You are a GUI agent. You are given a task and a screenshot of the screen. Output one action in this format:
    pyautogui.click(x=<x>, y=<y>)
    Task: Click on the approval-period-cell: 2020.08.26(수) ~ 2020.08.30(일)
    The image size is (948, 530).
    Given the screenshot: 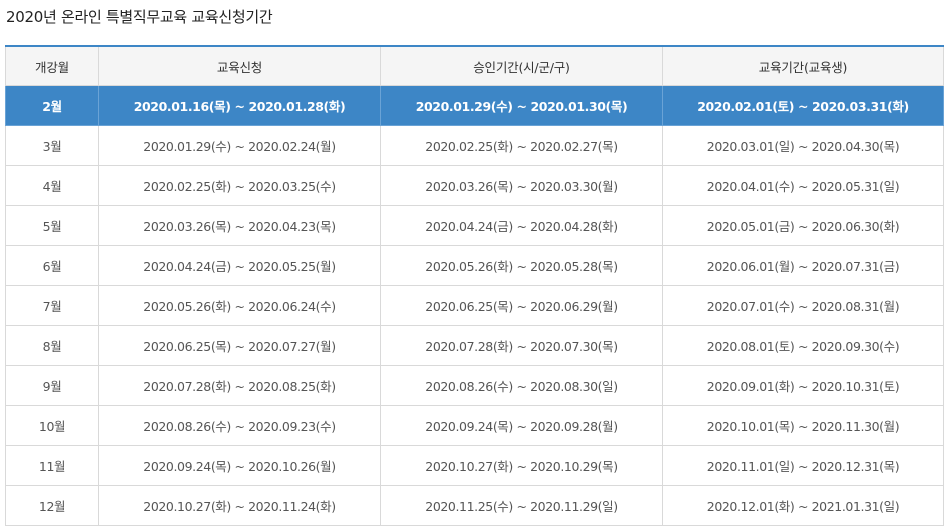 What is the action you would take?
    pyautogui.click(x=521, y=385)
    